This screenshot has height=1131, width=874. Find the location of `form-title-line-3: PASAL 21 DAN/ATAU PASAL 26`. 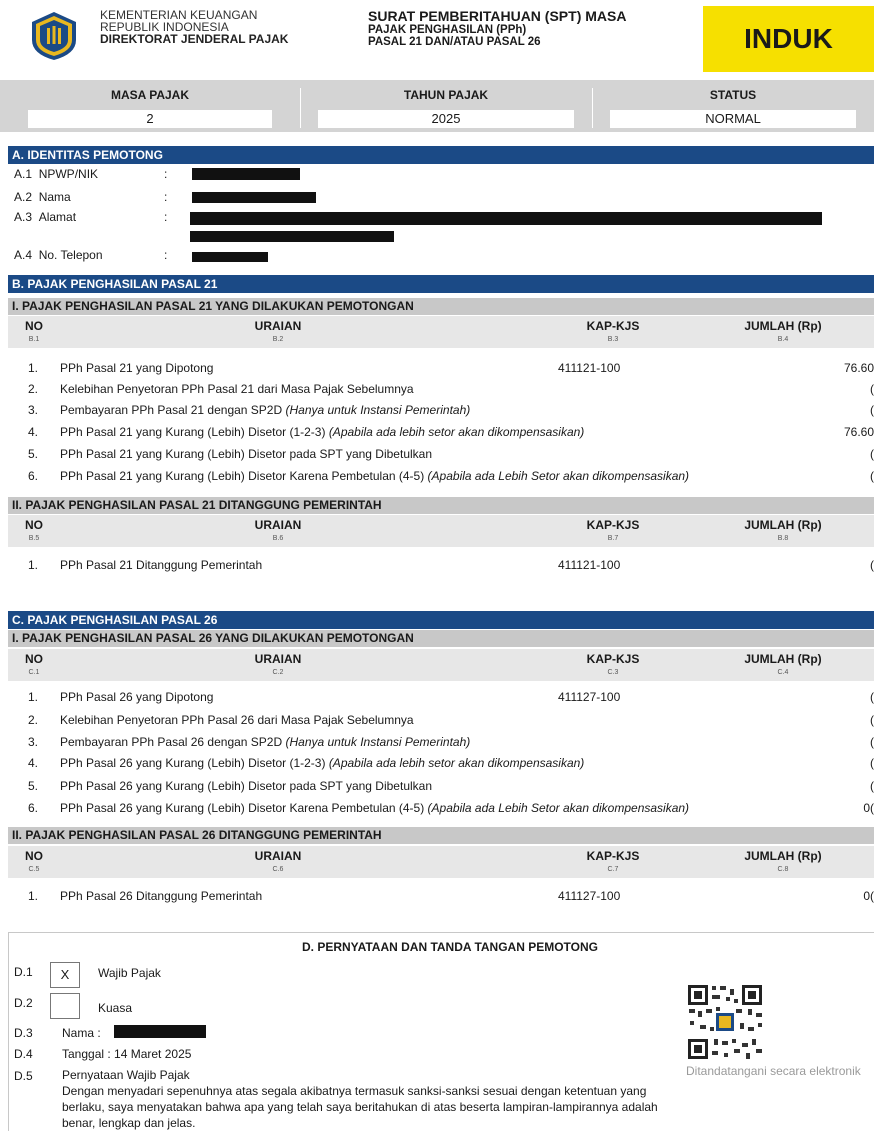

form-title-line-3: PASAL 21 DAN/ATAU PASAL 26 is located at coordinates (454, 42).